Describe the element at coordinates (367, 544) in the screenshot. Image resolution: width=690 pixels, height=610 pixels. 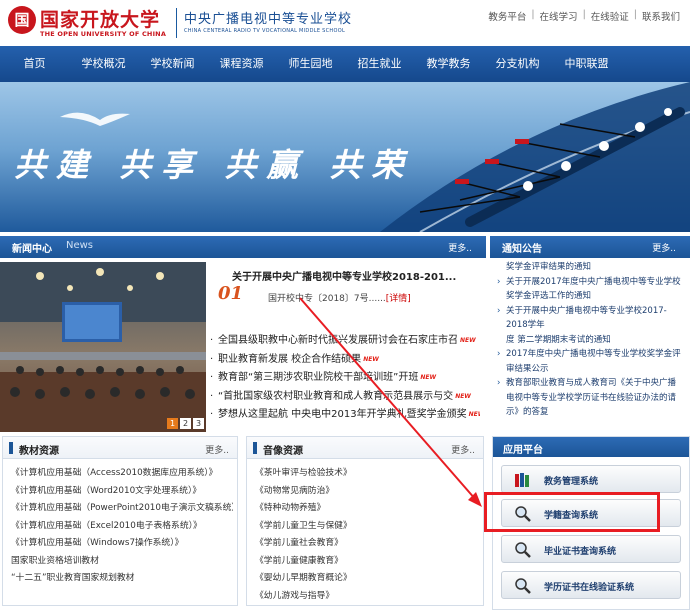
I see `audio-item: 《学前儿童社会教育》` at that location.